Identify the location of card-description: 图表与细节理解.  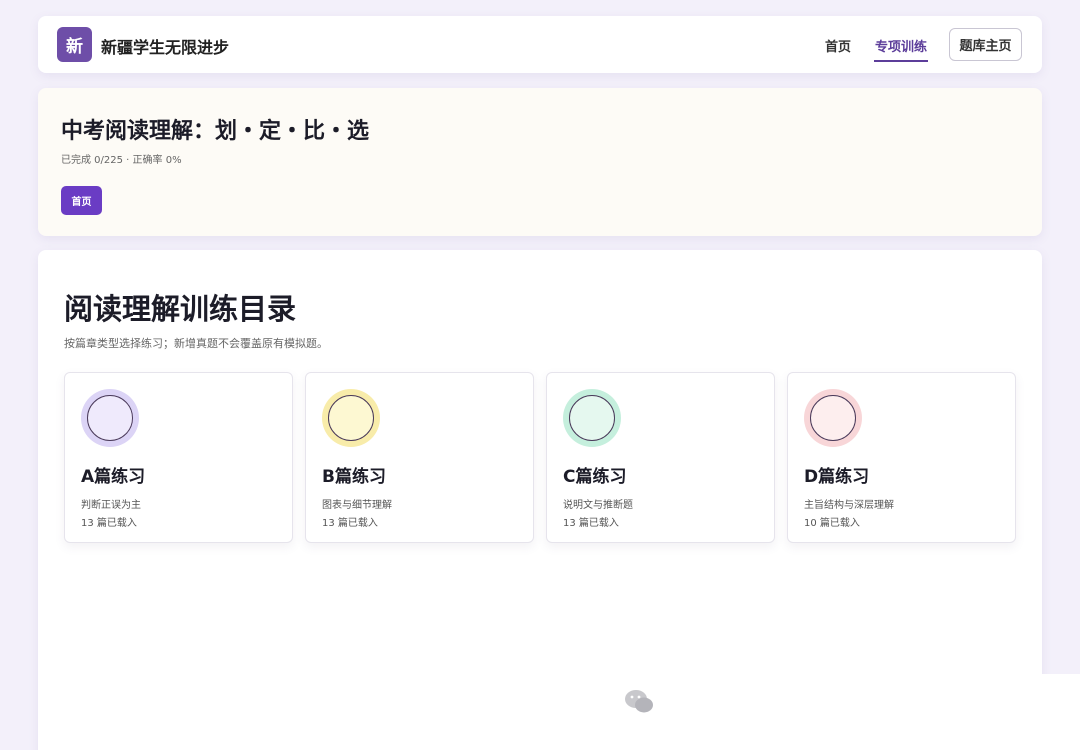
(357, 505).